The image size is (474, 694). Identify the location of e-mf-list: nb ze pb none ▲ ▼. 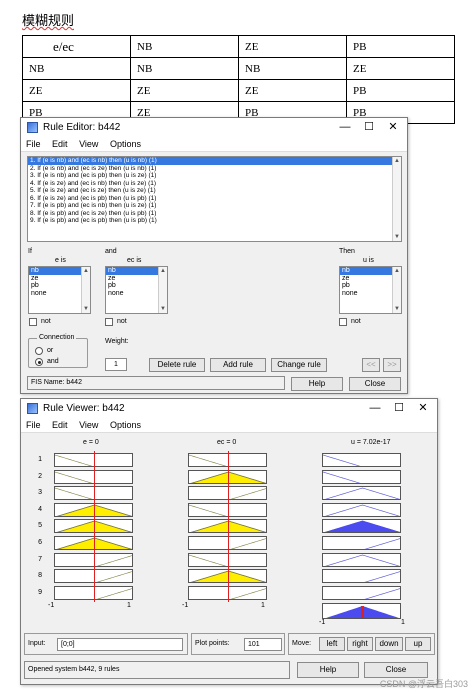
(59, 290).